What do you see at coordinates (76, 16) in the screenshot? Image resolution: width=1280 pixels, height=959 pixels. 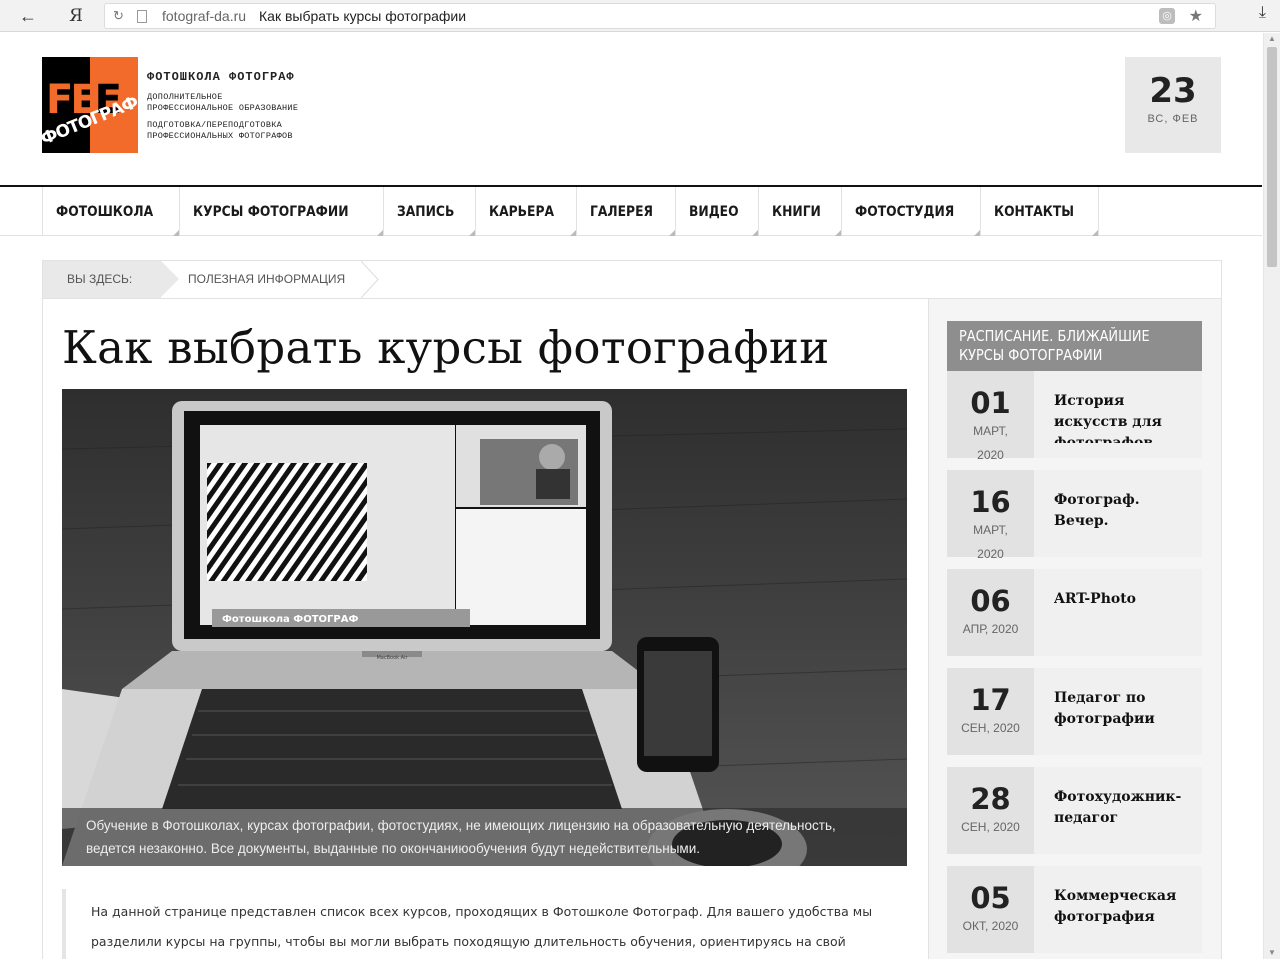 I see `yandex-logo-icon: Я` at bounding box center [76, 16].